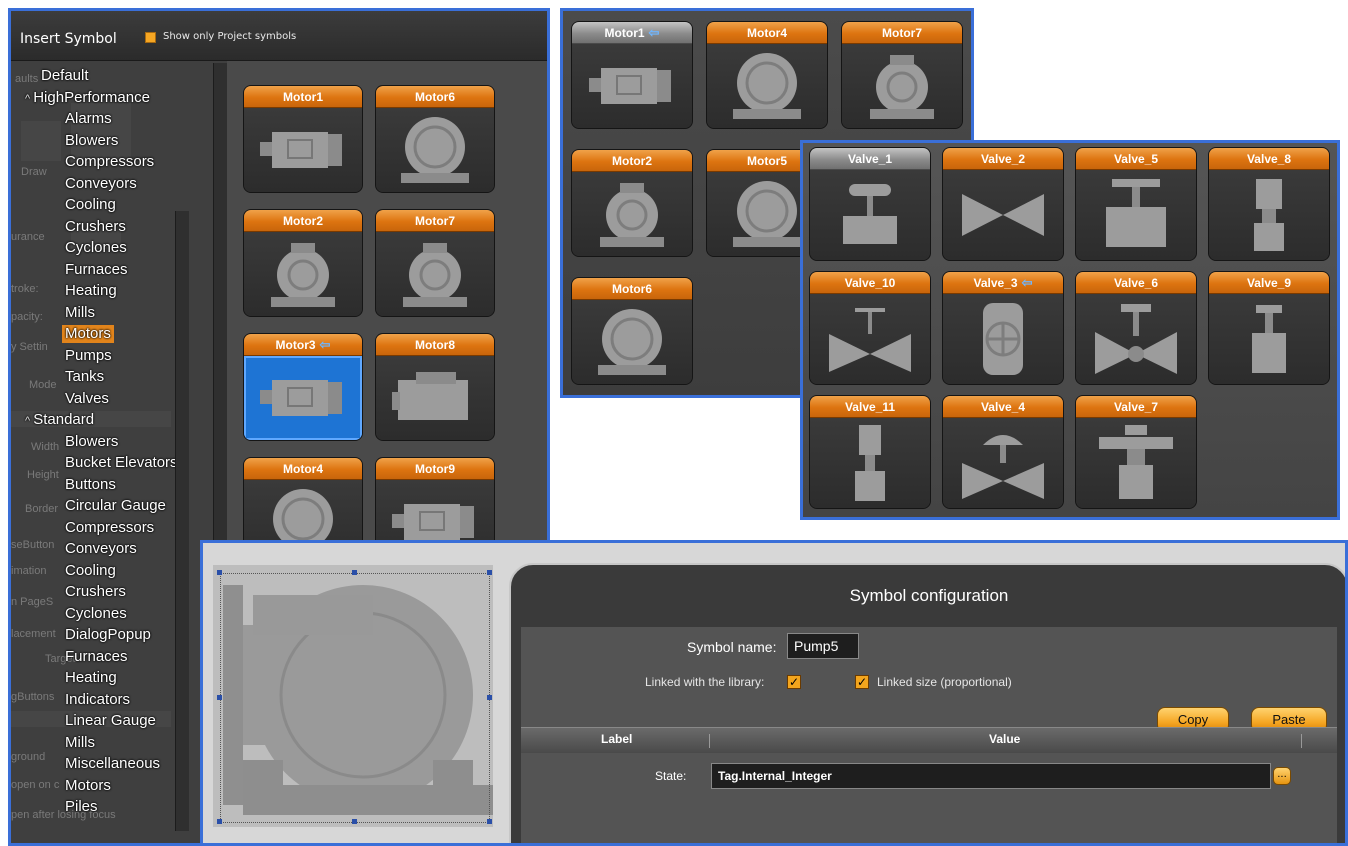 This screenshot has width=1348, height=846. Describe the element at coordinates (862, 682) in the screenshot. I see `linked-size-checkbox: ✓` at that location.